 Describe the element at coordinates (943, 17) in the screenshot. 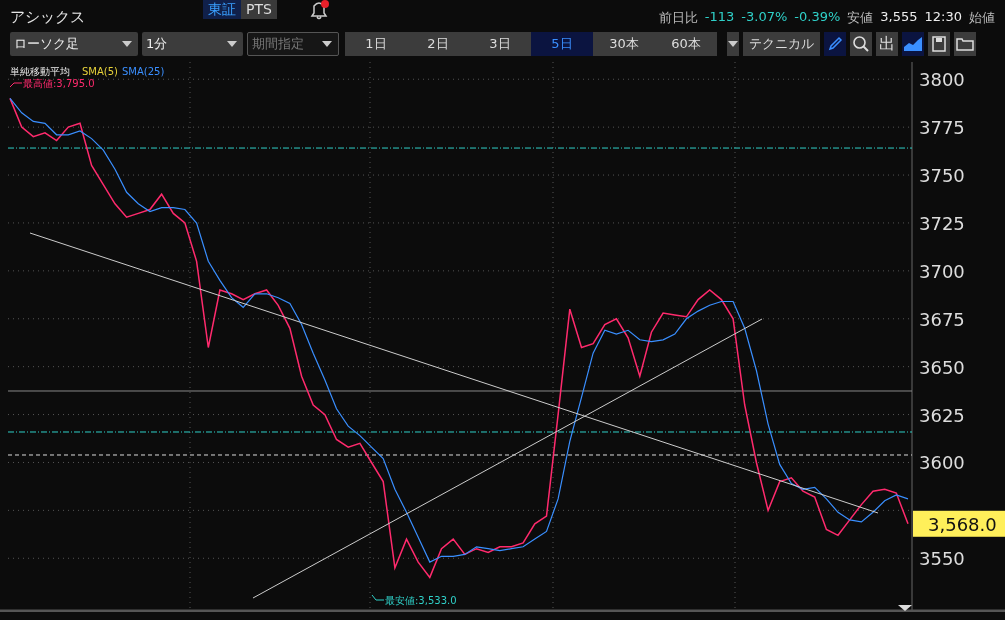

I see `quote-time: 12:30` at that location.